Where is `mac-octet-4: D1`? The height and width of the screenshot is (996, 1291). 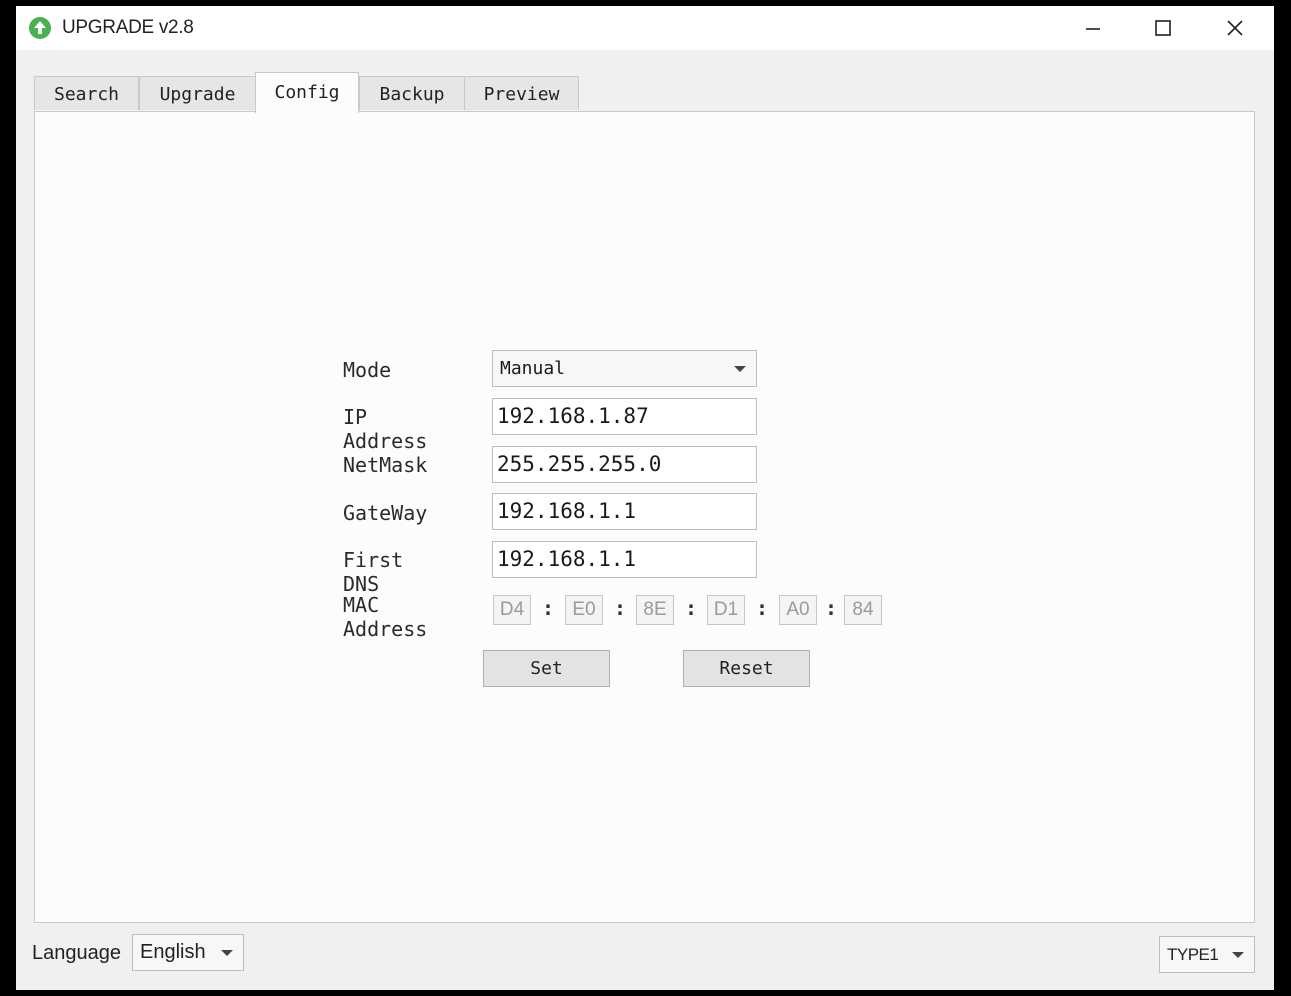
mac-octet-4: D1 is located at coordinates (726, 610).